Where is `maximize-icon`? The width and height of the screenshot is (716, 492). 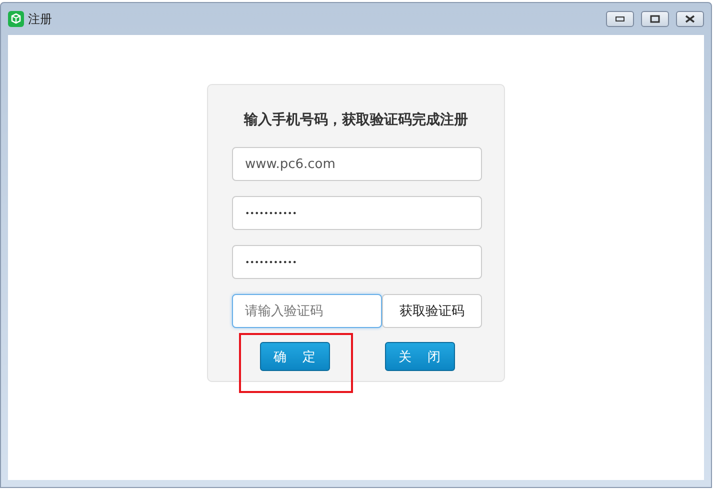
maximize-icon is located at coordinates (655, 19).